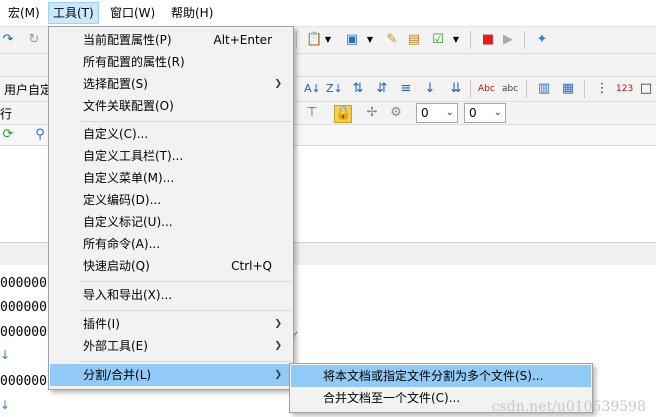 The image size is (656, 417). Describe the element at coordinates (568, 89) in the screenshot. I see `columns-settings-icon: ▦` at that location.